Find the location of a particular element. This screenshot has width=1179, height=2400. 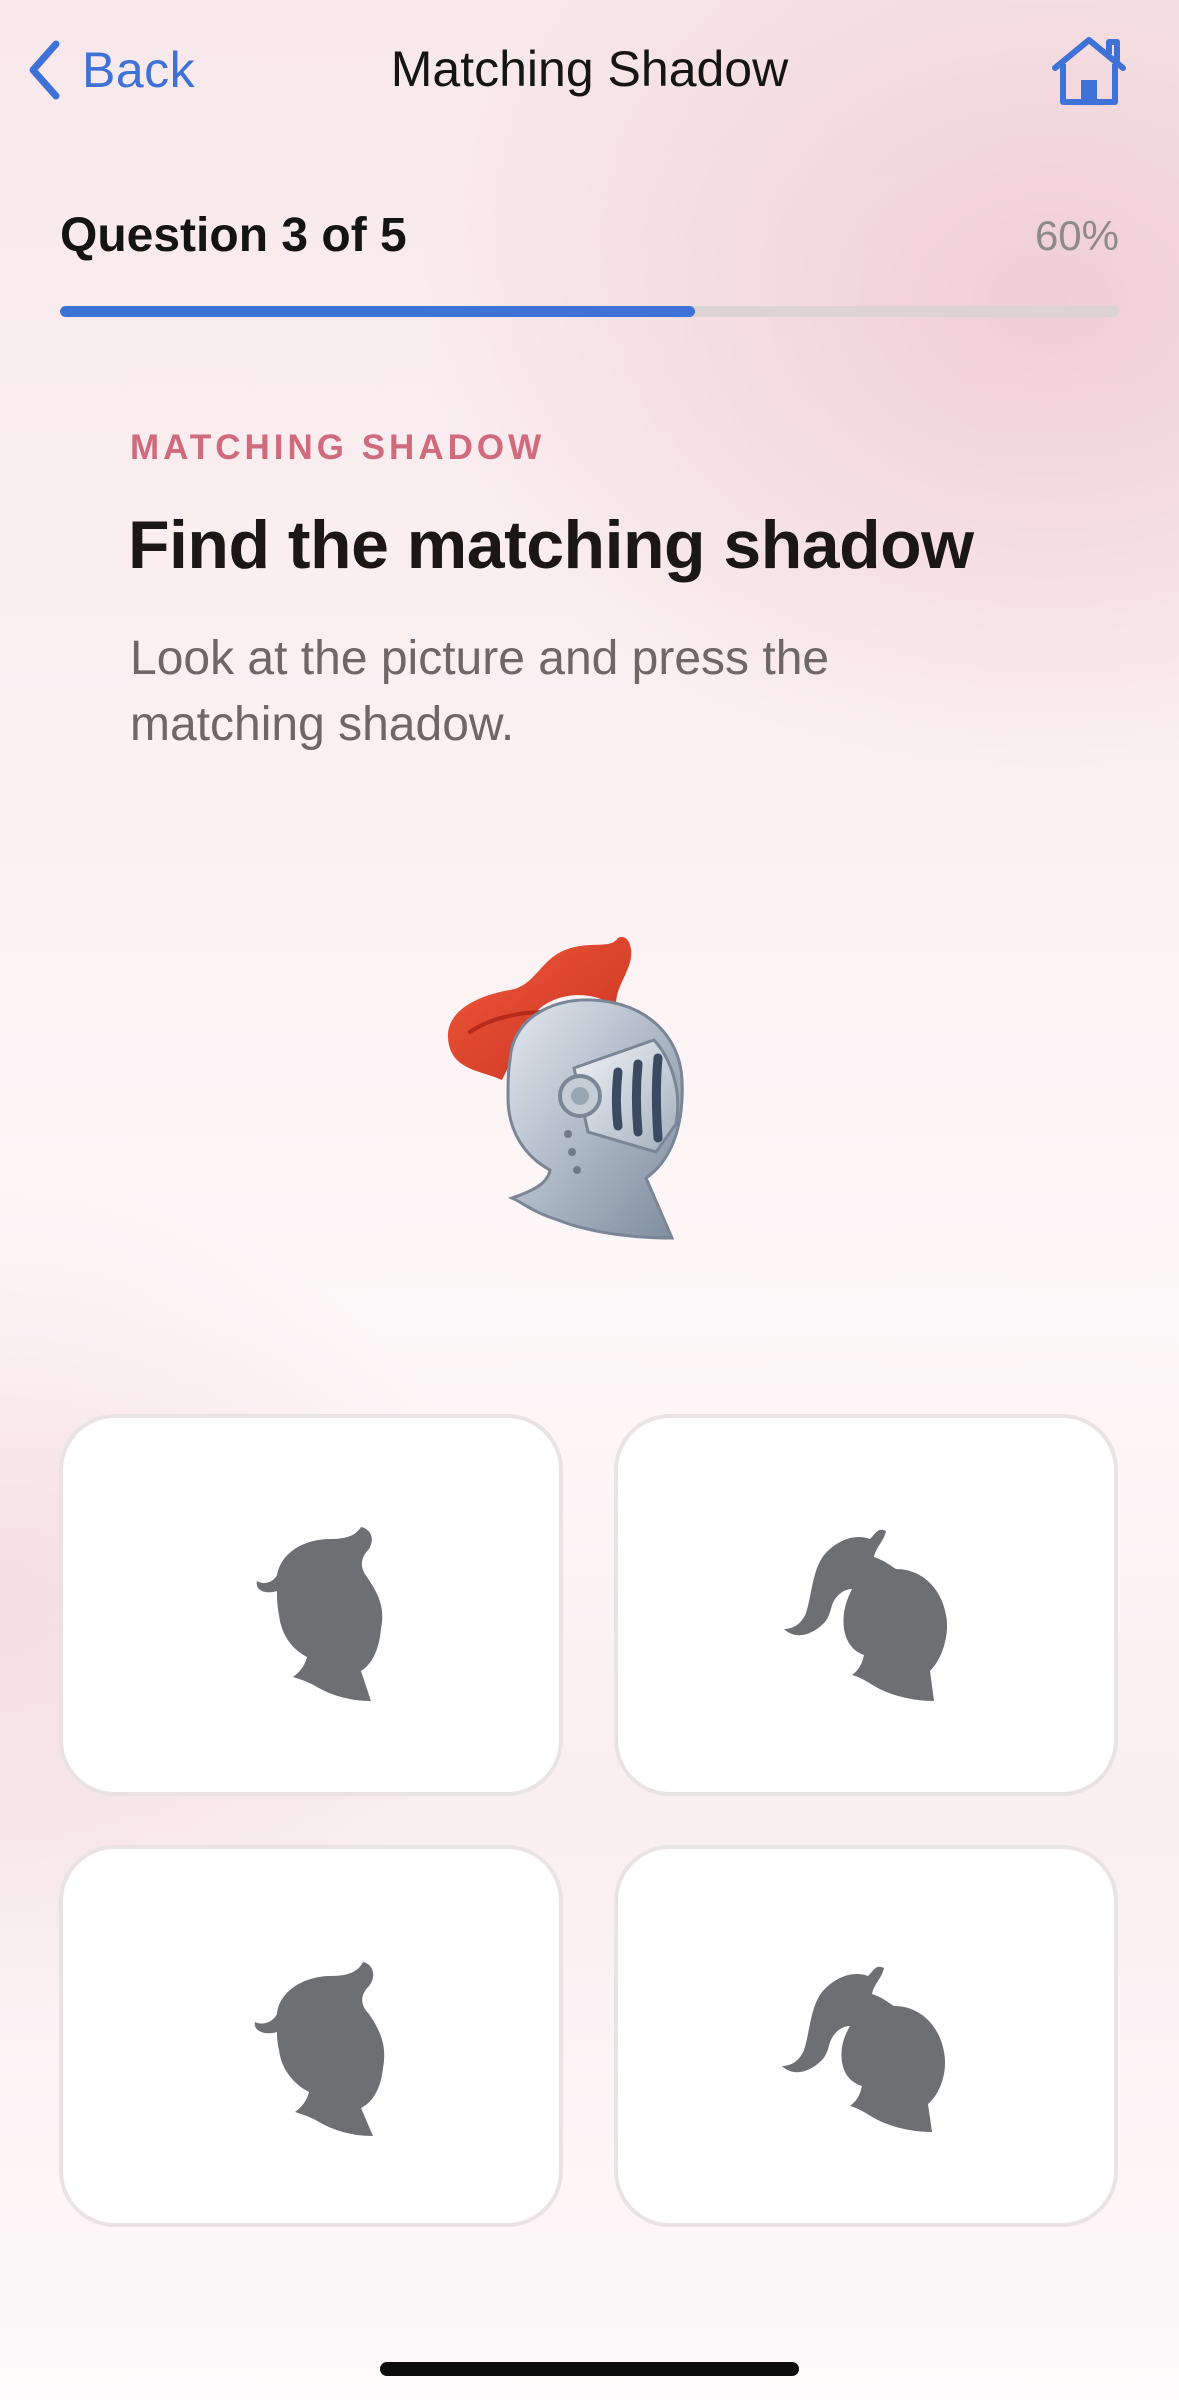

progress-header: Question 3 of 5 60% is located at coordinates (589, 238).